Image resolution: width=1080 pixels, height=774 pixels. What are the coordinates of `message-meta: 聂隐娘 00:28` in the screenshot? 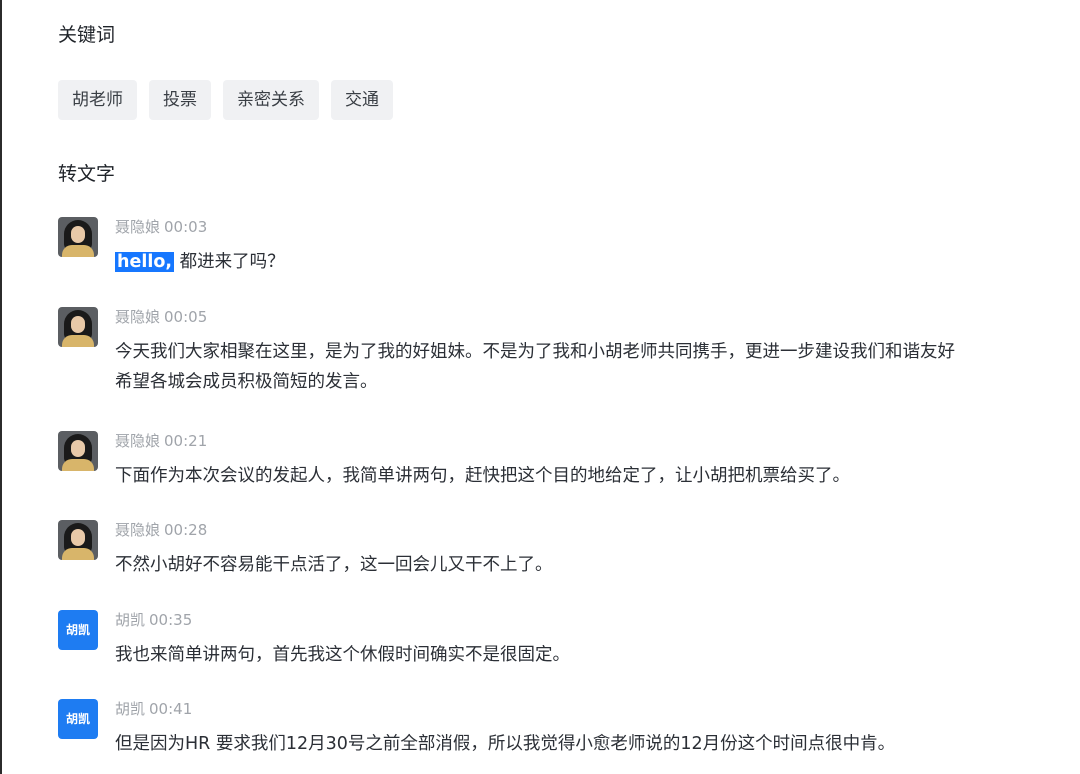 It's located at (161, 530).